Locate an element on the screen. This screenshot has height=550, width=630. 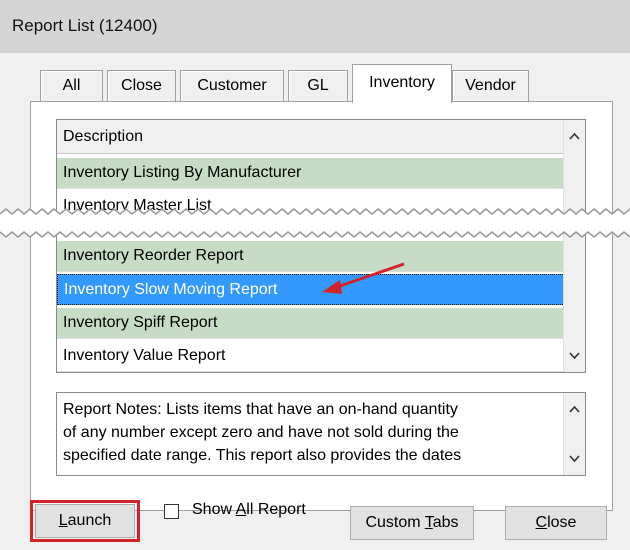
list-item-label: Inventory Value Report is located at coordinates (144, 355).